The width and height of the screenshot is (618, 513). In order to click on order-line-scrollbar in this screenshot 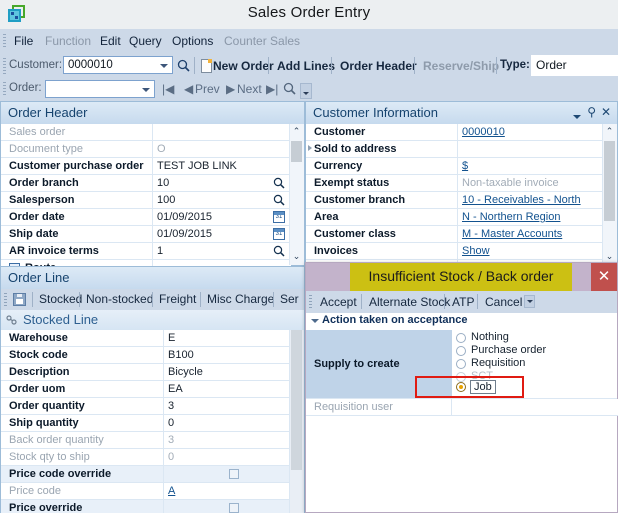, I will do `click(296, 421)`.